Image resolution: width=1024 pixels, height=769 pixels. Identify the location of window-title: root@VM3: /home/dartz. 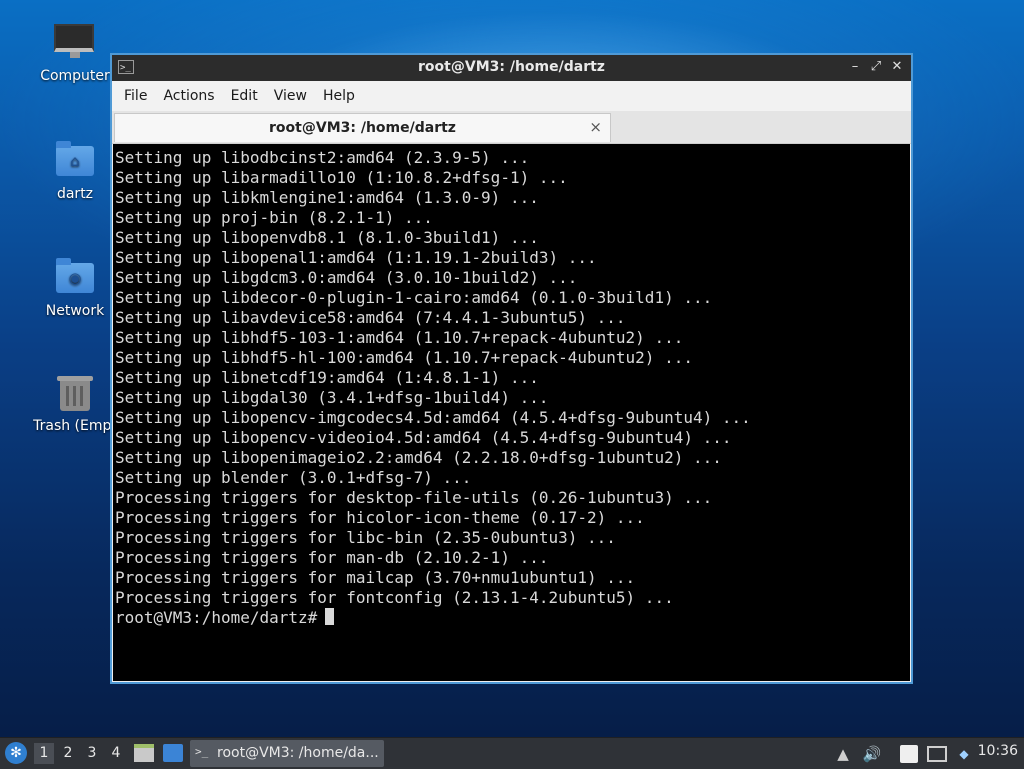
(511, 67).